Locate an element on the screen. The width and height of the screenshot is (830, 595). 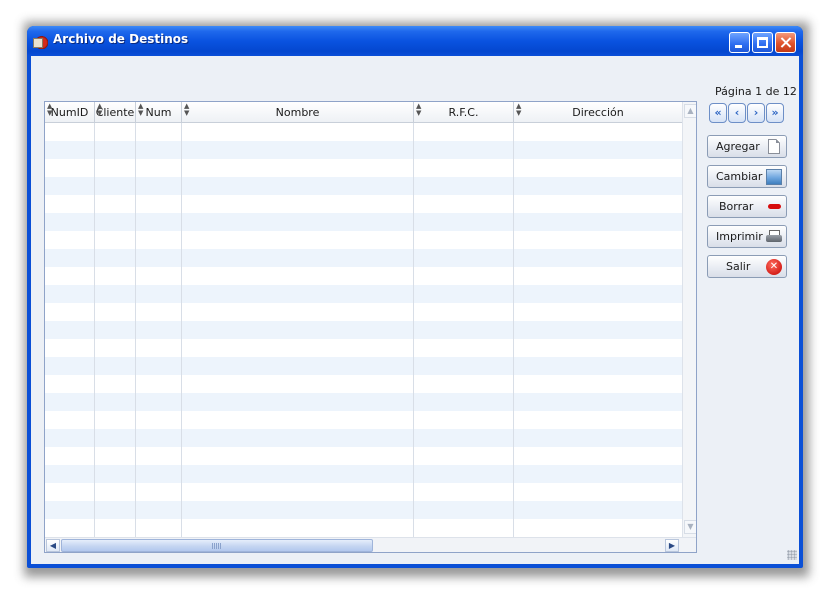
column-header-direccion: ▲ ▼ Dirección is located at coordinates (598, 112).